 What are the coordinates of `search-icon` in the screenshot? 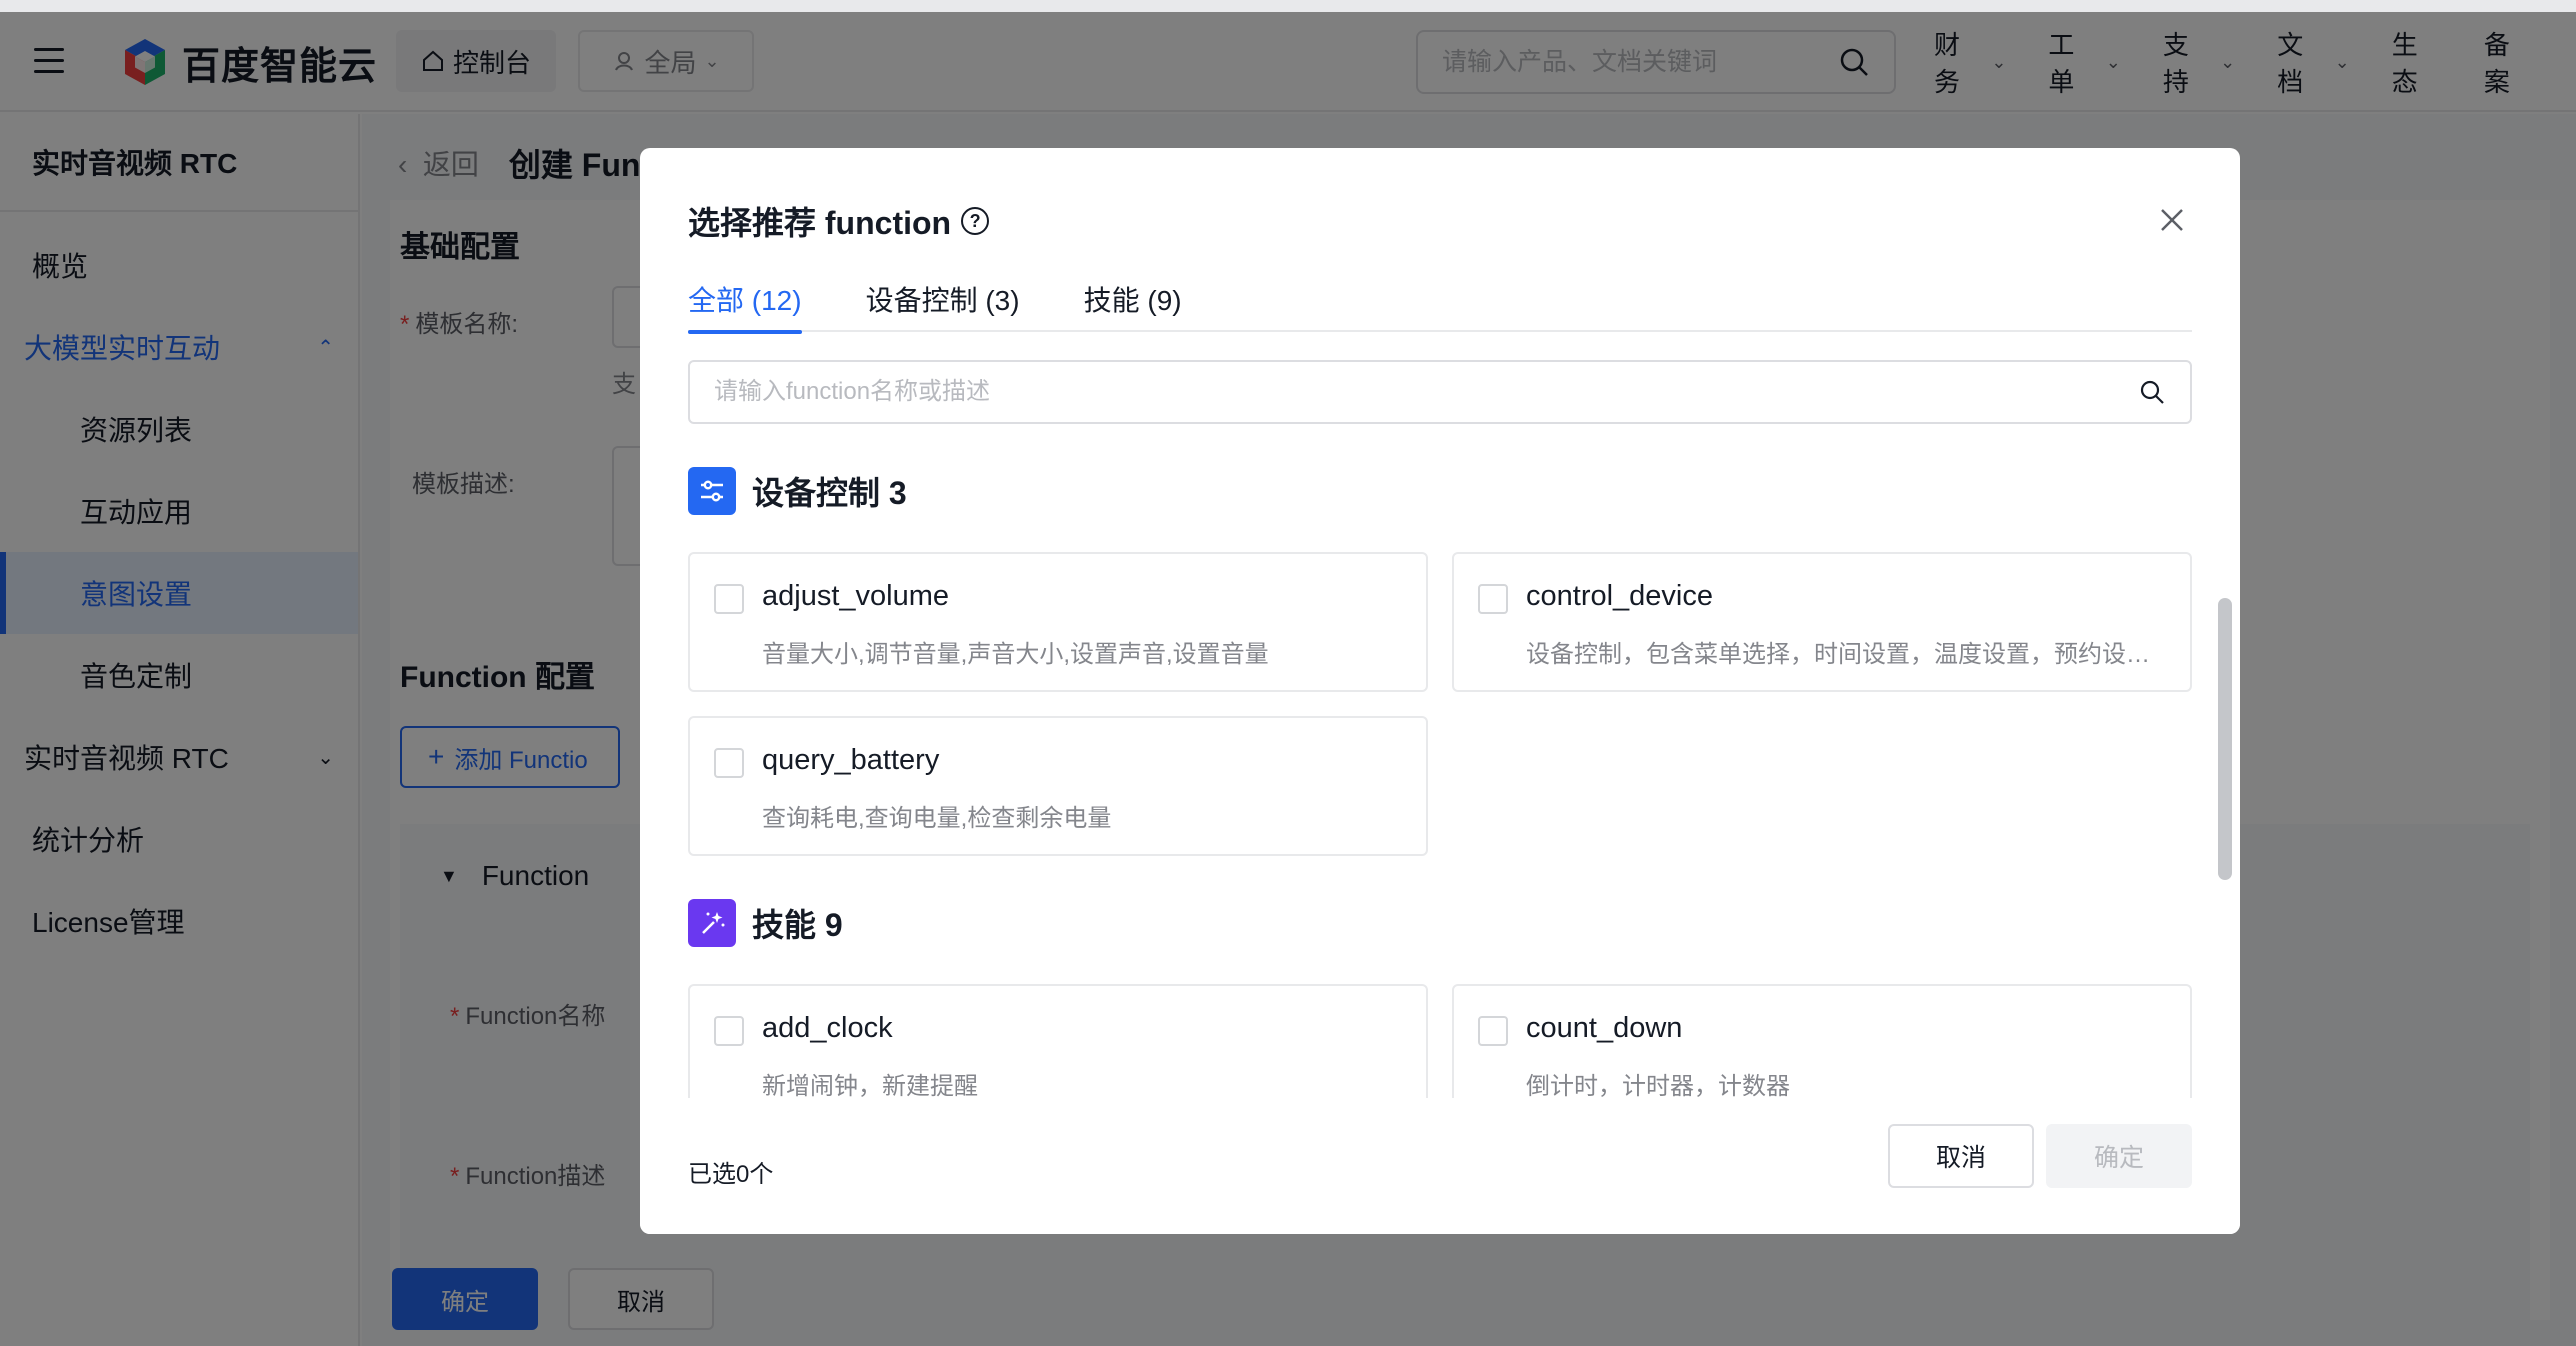 It's located at (2152, 392).